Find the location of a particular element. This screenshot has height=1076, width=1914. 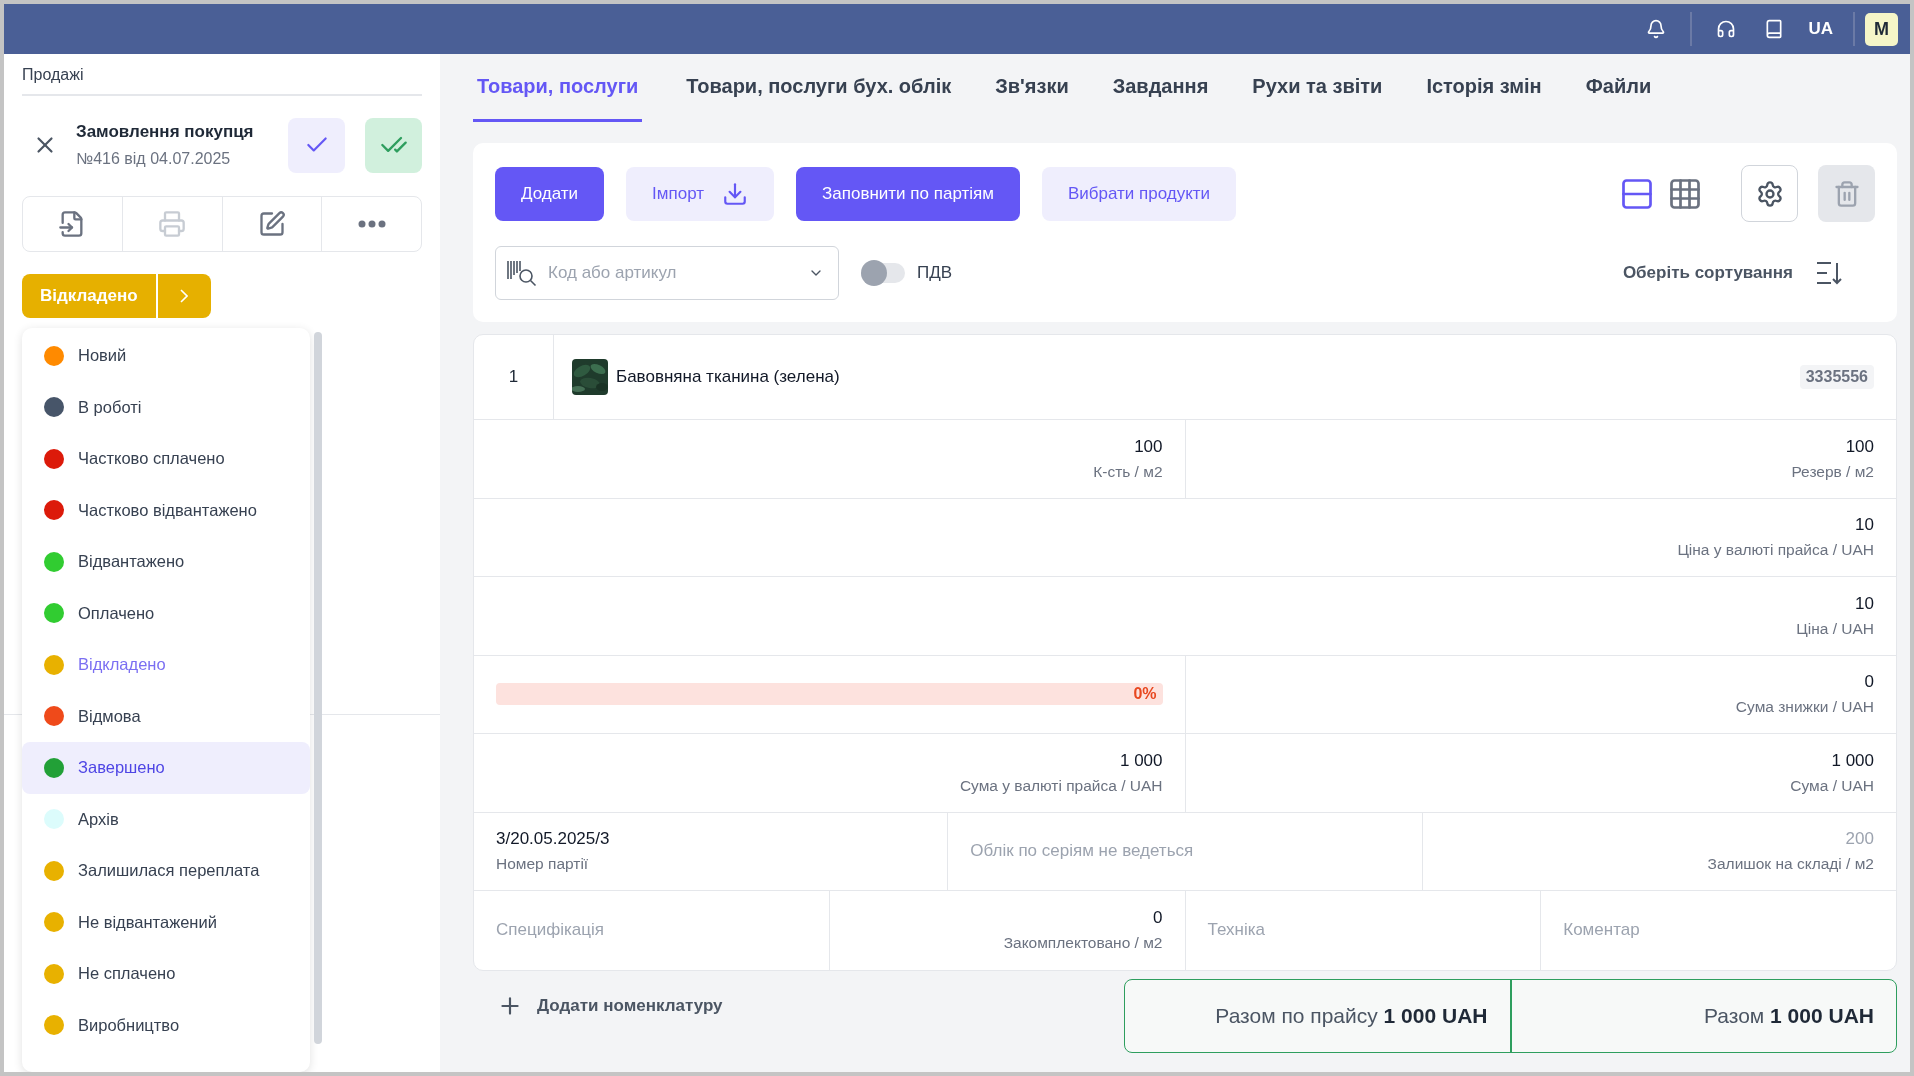

status-label: Не сплачено is located at coordinates (127, 974).